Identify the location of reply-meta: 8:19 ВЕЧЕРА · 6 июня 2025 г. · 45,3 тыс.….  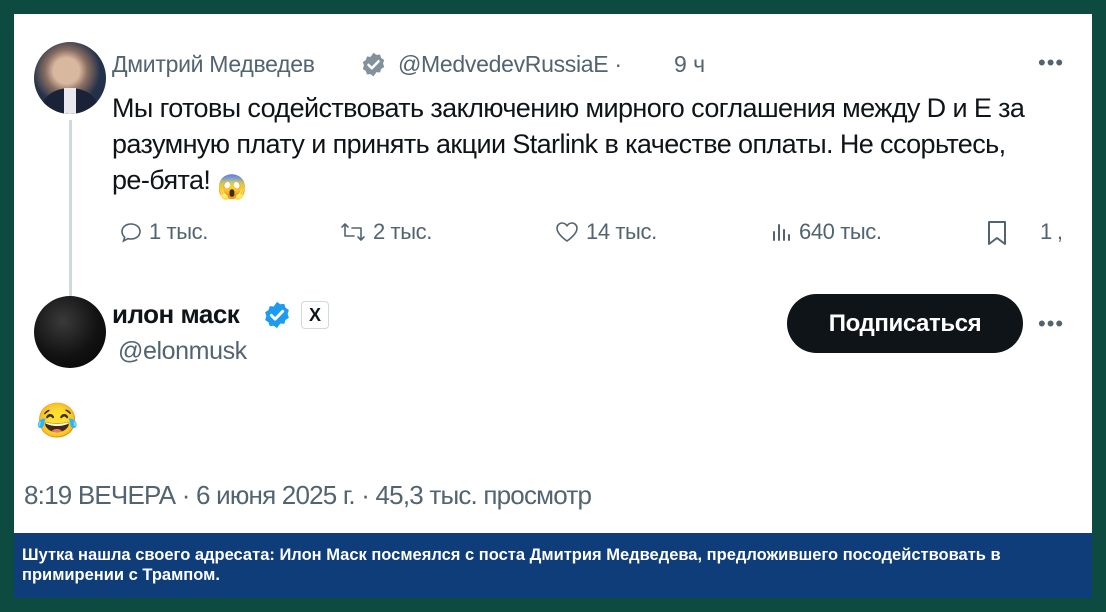
(308, 495).